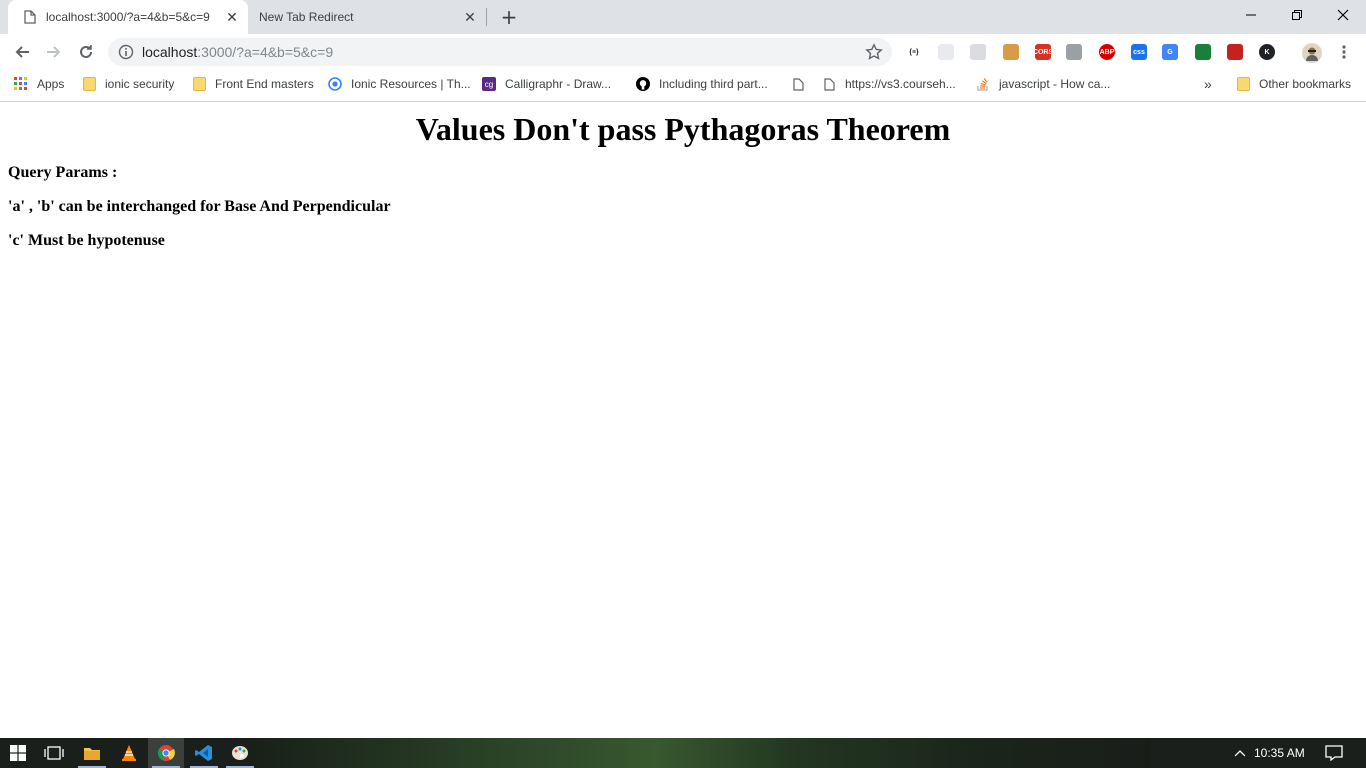 This screenshot has height=768, width=1366. I want to click on bookmark-label: Front End masters, so click(264, 84).